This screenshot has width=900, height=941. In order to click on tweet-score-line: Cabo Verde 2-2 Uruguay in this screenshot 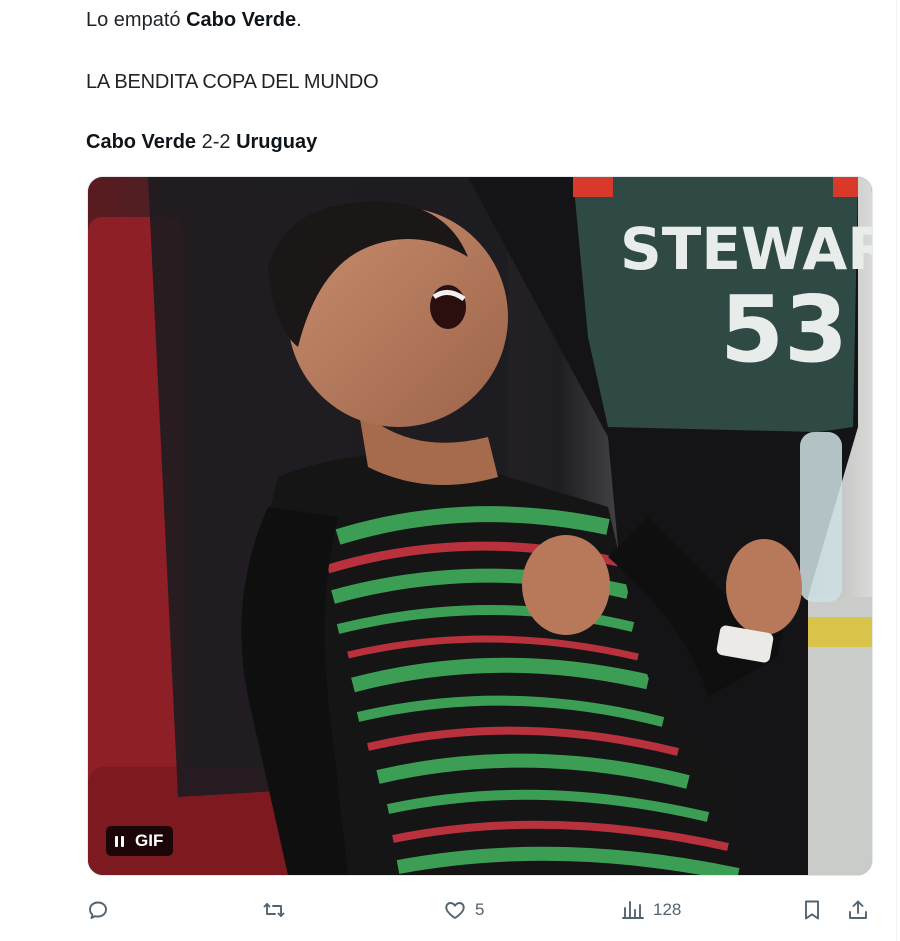, I will do `click(201, 142)`.